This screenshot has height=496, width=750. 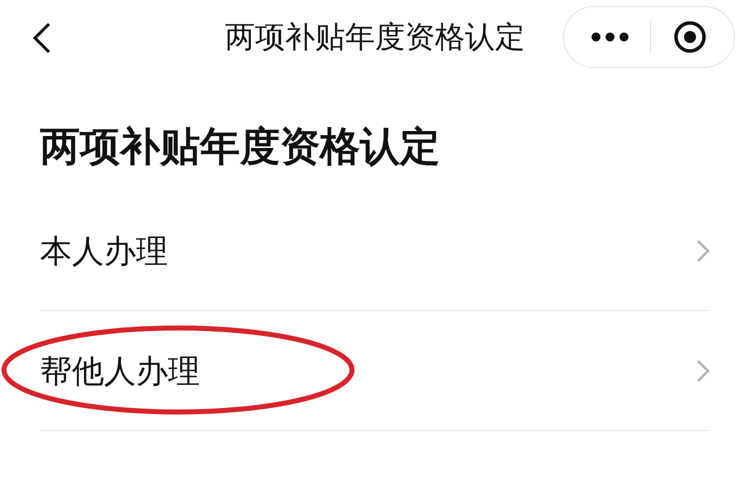 I want to click on close-icon, so click(x=690, y=37).